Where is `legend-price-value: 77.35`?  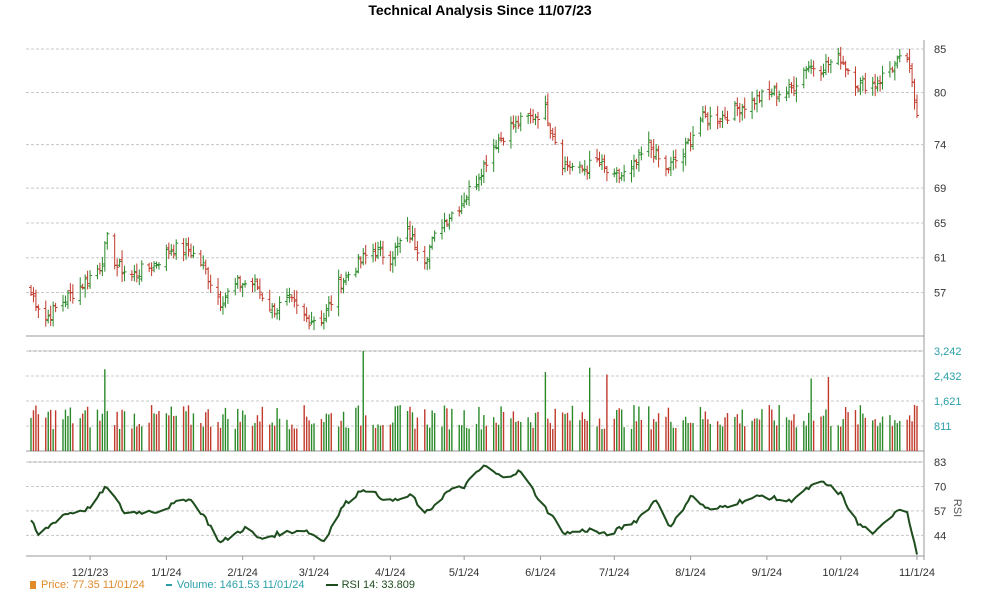 legend-price-value: 77.35 is located at coordinates (86, 585).